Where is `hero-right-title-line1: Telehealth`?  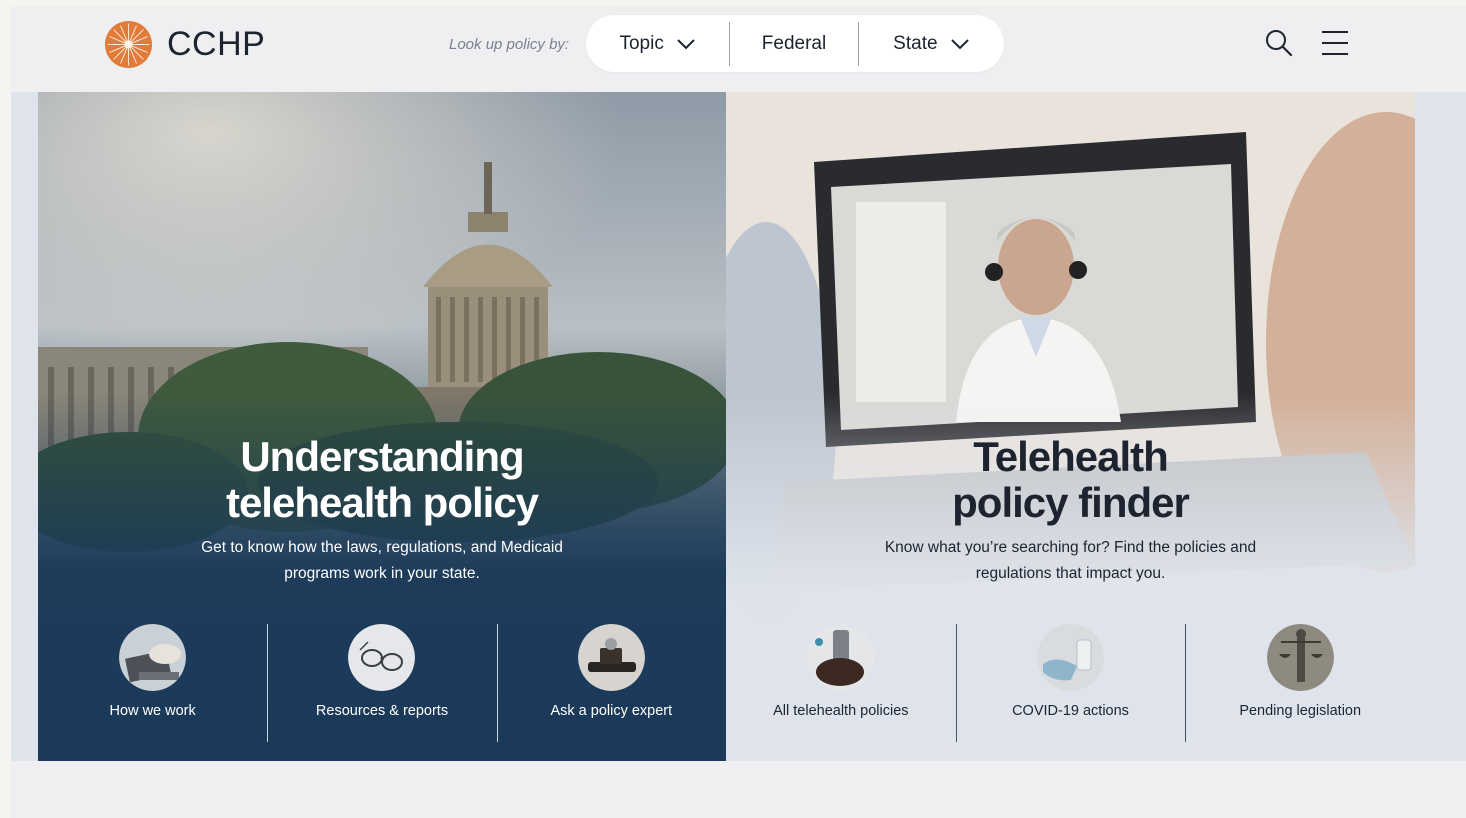 hero-right-title-line1: Telehealth is located at coordinates (1071, 456).